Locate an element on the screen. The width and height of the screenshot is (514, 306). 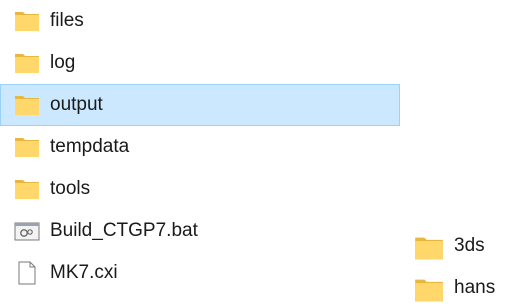
list-item-label: MK7.cxi is located at coordinates (84, 272).